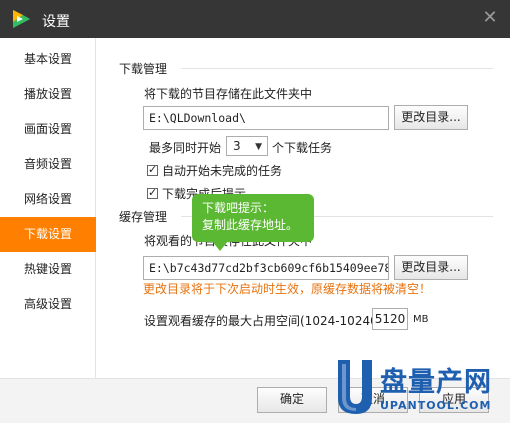 Image resolution: width=510 pixels, height=423 pixels. I want to click on sidebar-item-hotkey: 热键设置, so click(48, 269).